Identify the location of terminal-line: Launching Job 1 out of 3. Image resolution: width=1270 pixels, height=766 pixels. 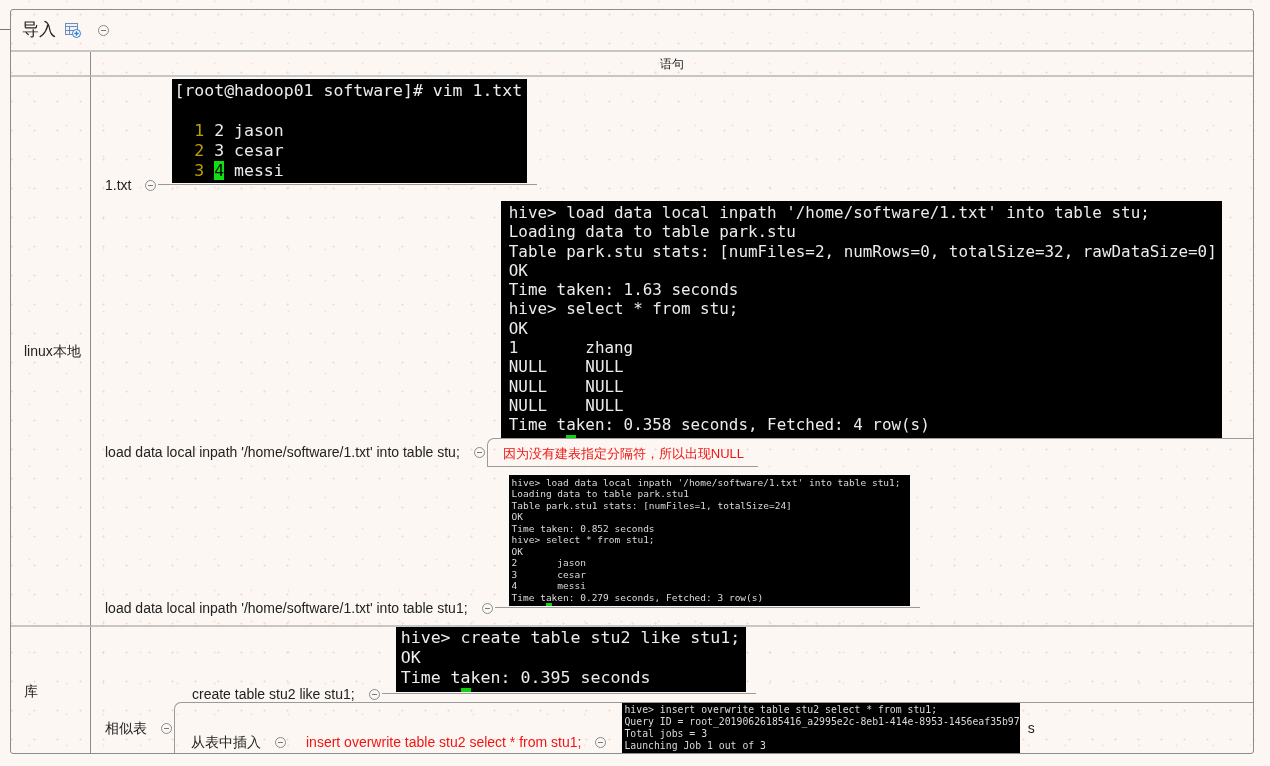
(695, 746).